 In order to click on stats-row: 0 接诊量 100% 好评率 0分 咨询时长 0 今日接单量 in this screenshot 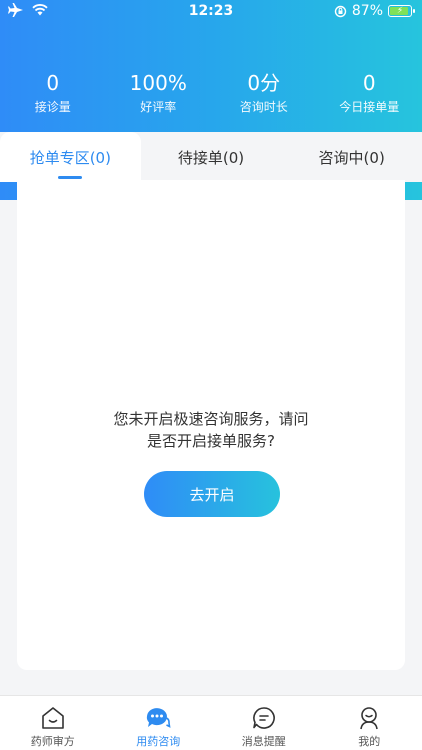, I will do `click(211, 92)`.